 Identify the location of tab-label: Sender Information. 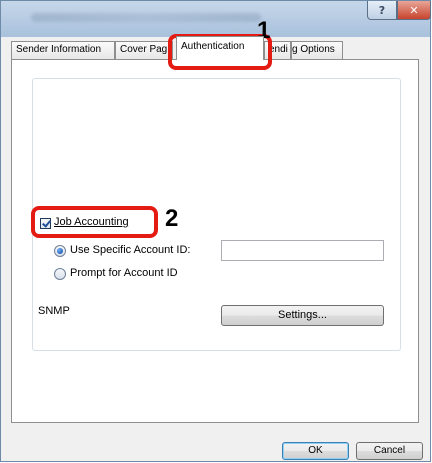
(59, 49).